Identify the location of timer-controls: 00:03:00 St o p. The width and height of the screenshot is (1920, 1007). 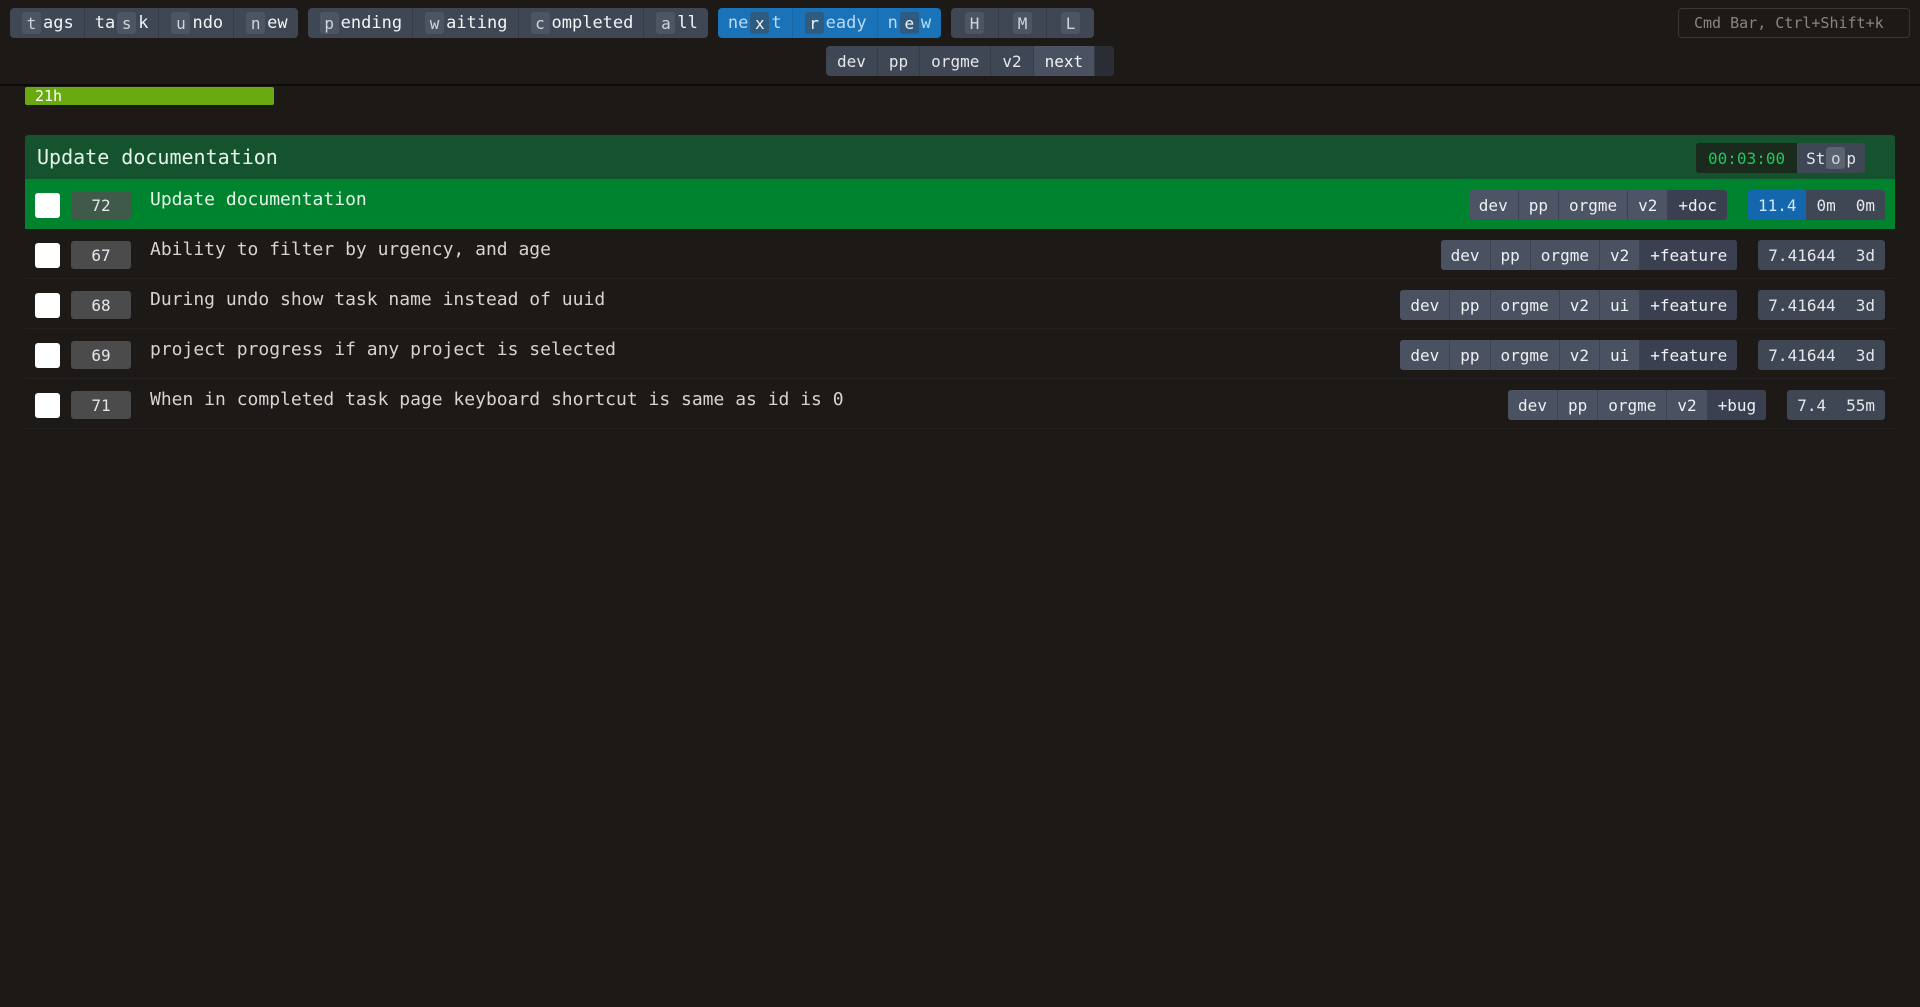
(1780, 158).